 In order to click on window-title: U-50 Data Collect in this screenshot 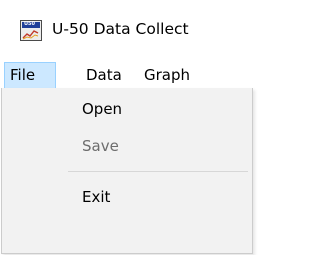, I will do `click(120, 29)`.